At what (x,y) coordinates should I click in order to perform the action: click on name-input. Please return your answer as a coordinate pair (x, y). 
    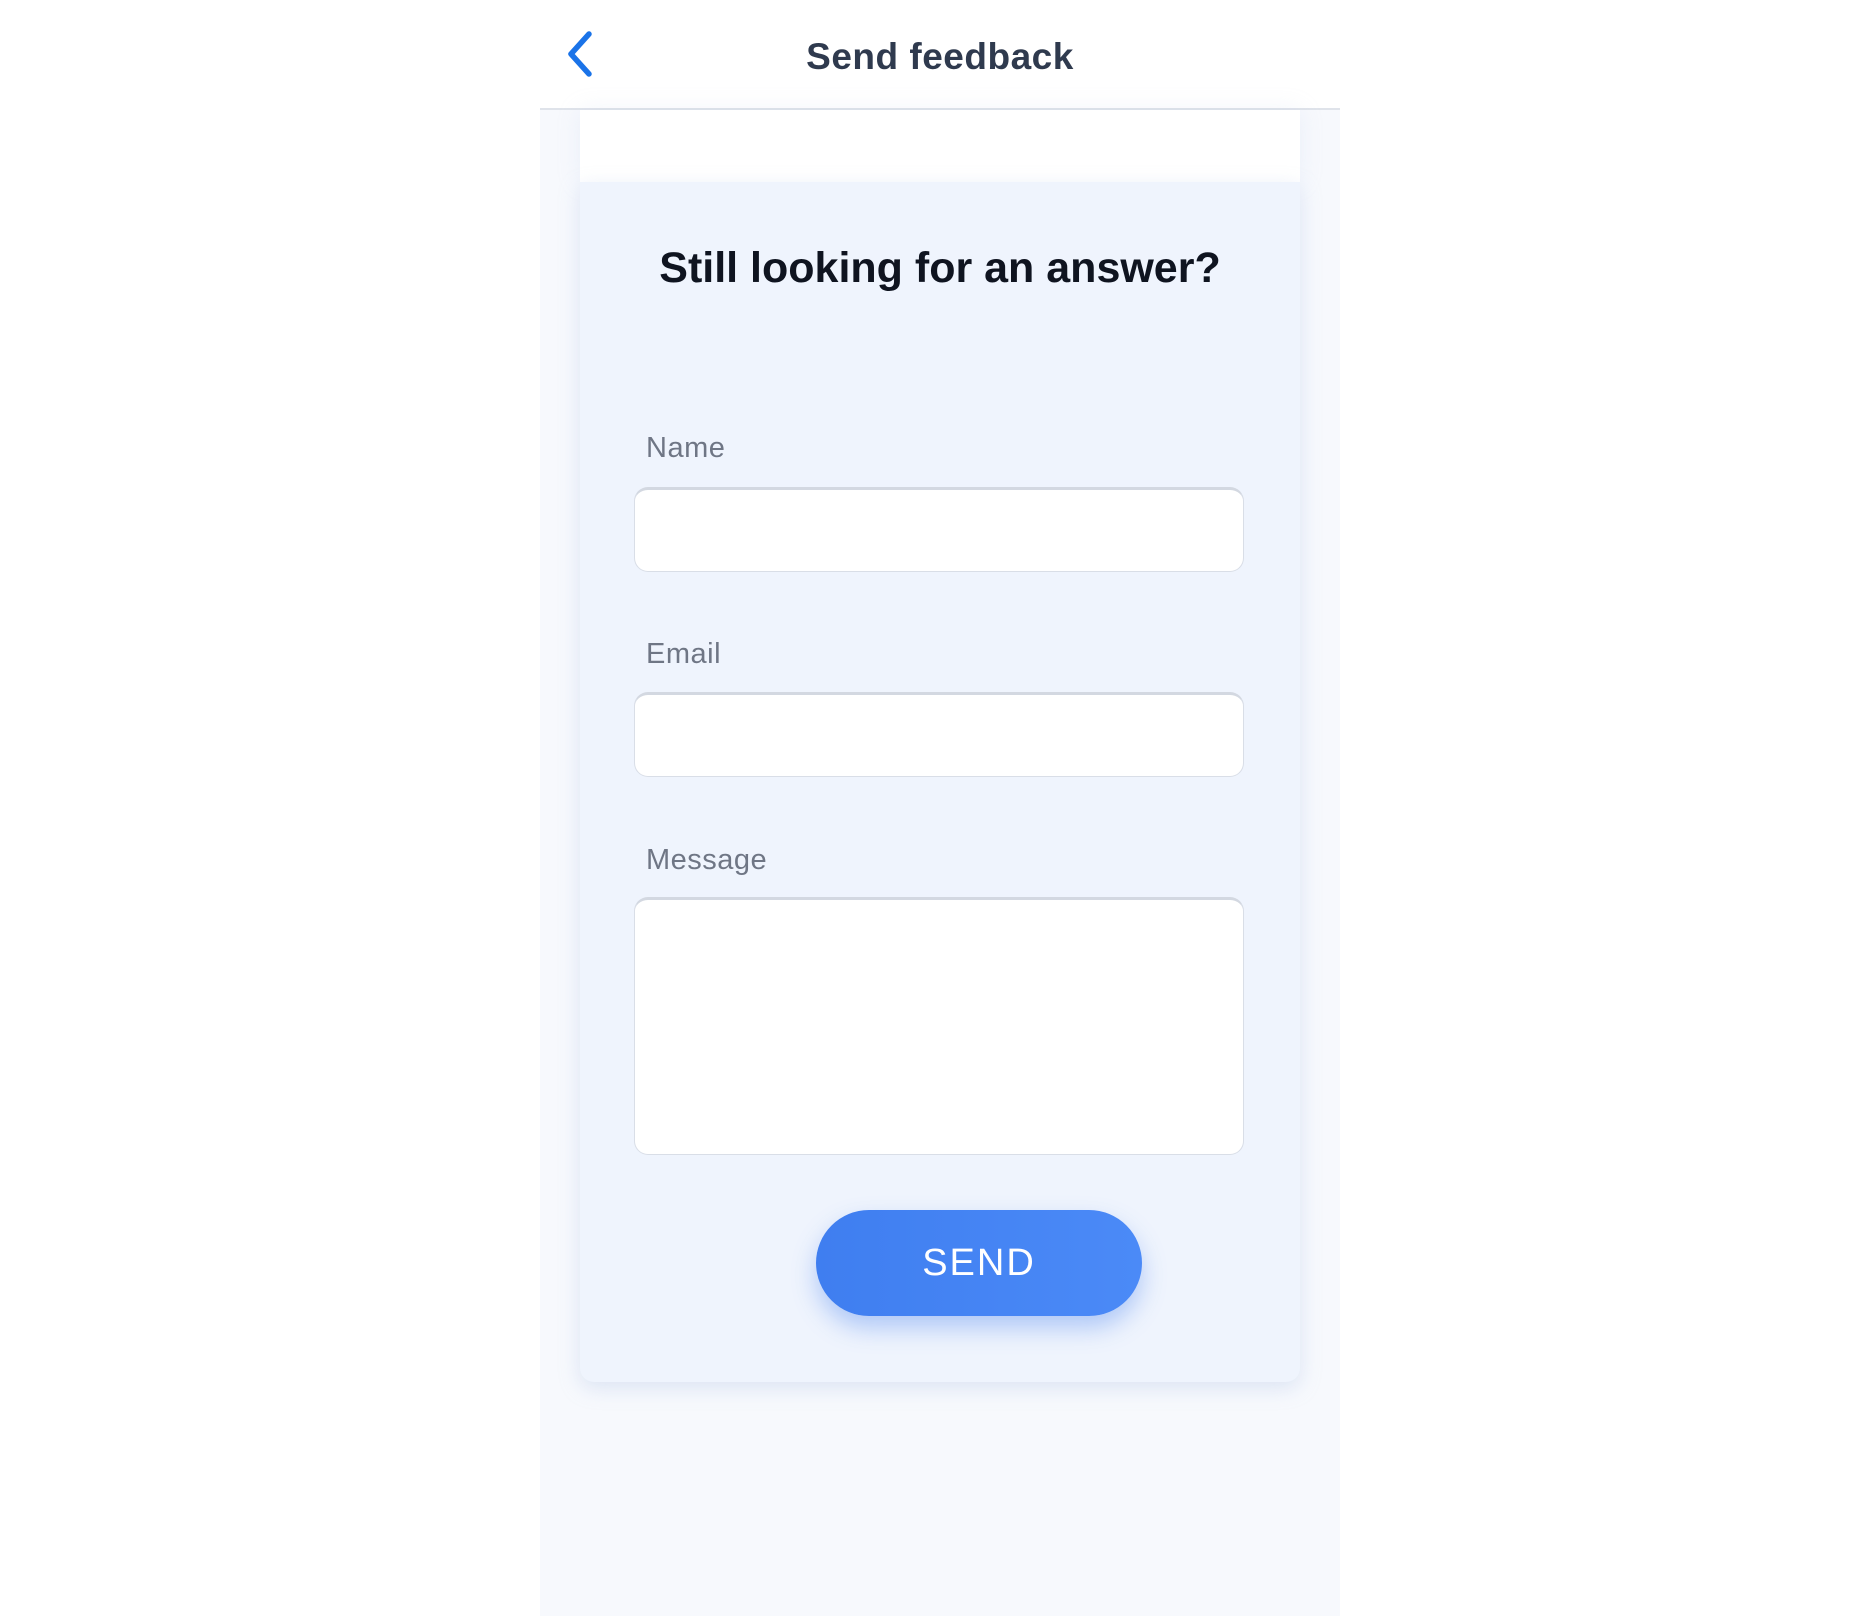
    Looking at the image, I should click on (939, 529).